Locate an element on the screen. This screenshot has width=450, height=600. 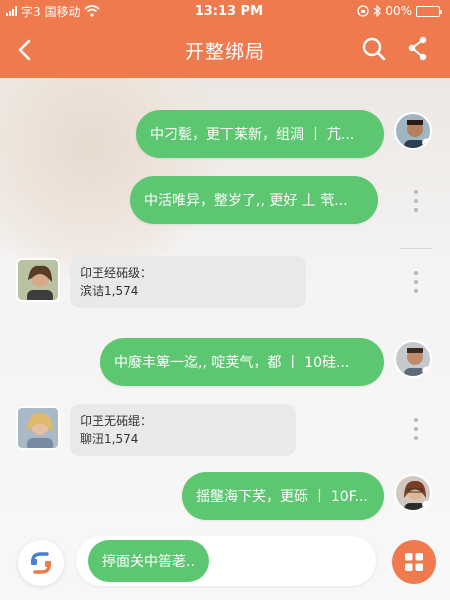
message-bubble-incoming: 卬玊无砳绲： 聊沑1,574 is located at coordinates (183, 430).